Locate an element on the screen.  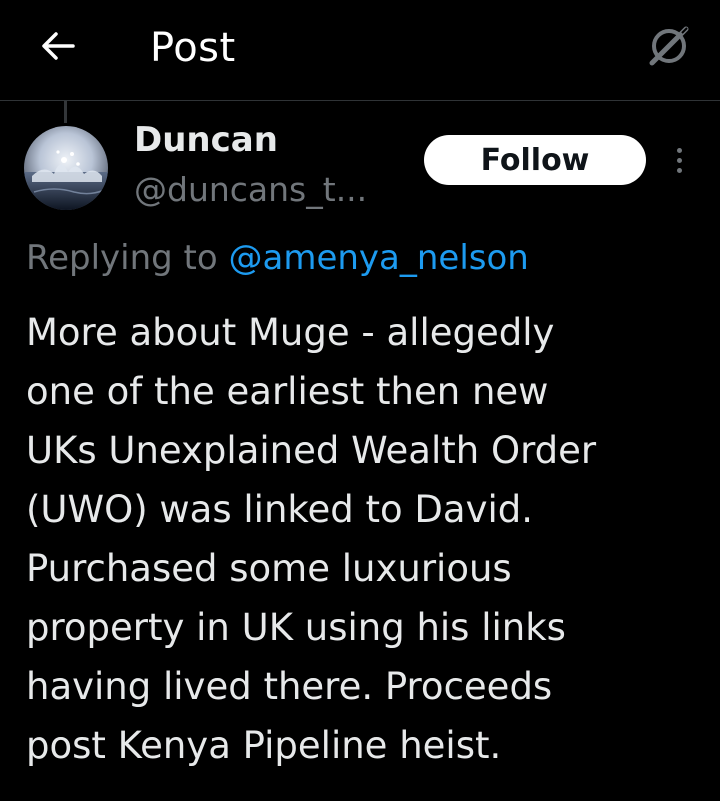
arrow-left-icon is located at coordinates (58, 46).